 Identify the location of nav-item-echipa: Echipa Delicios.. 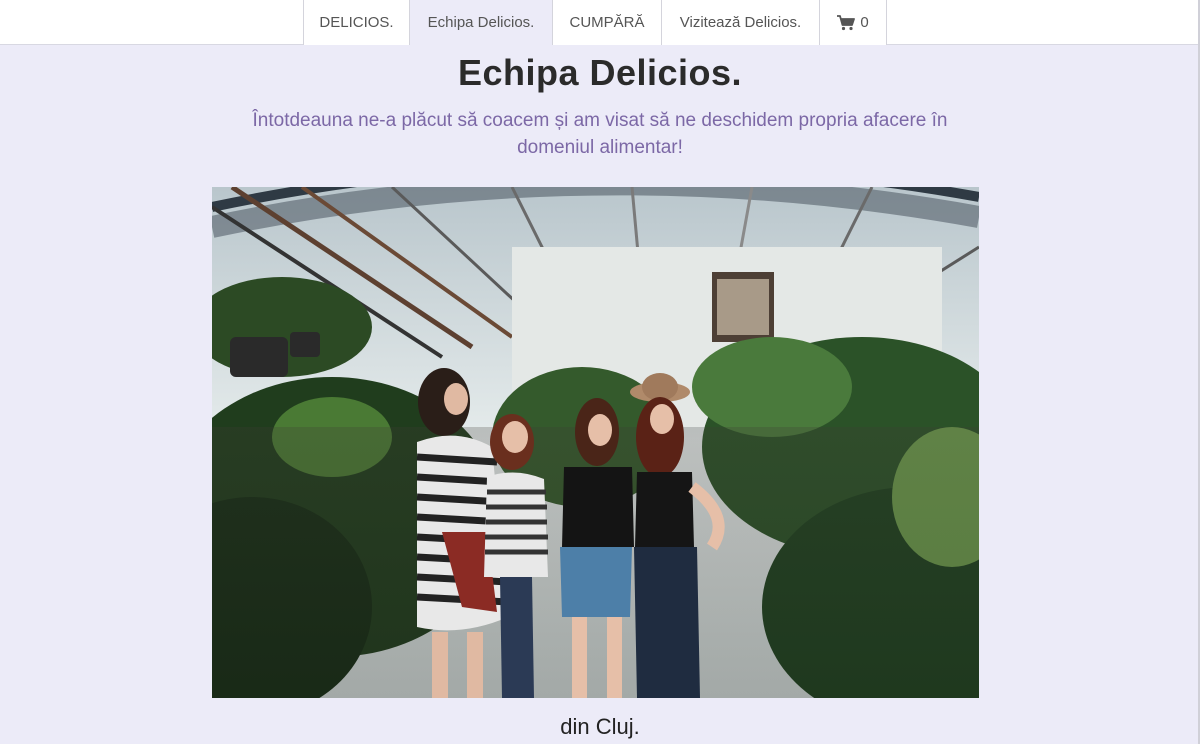
(481, 22).